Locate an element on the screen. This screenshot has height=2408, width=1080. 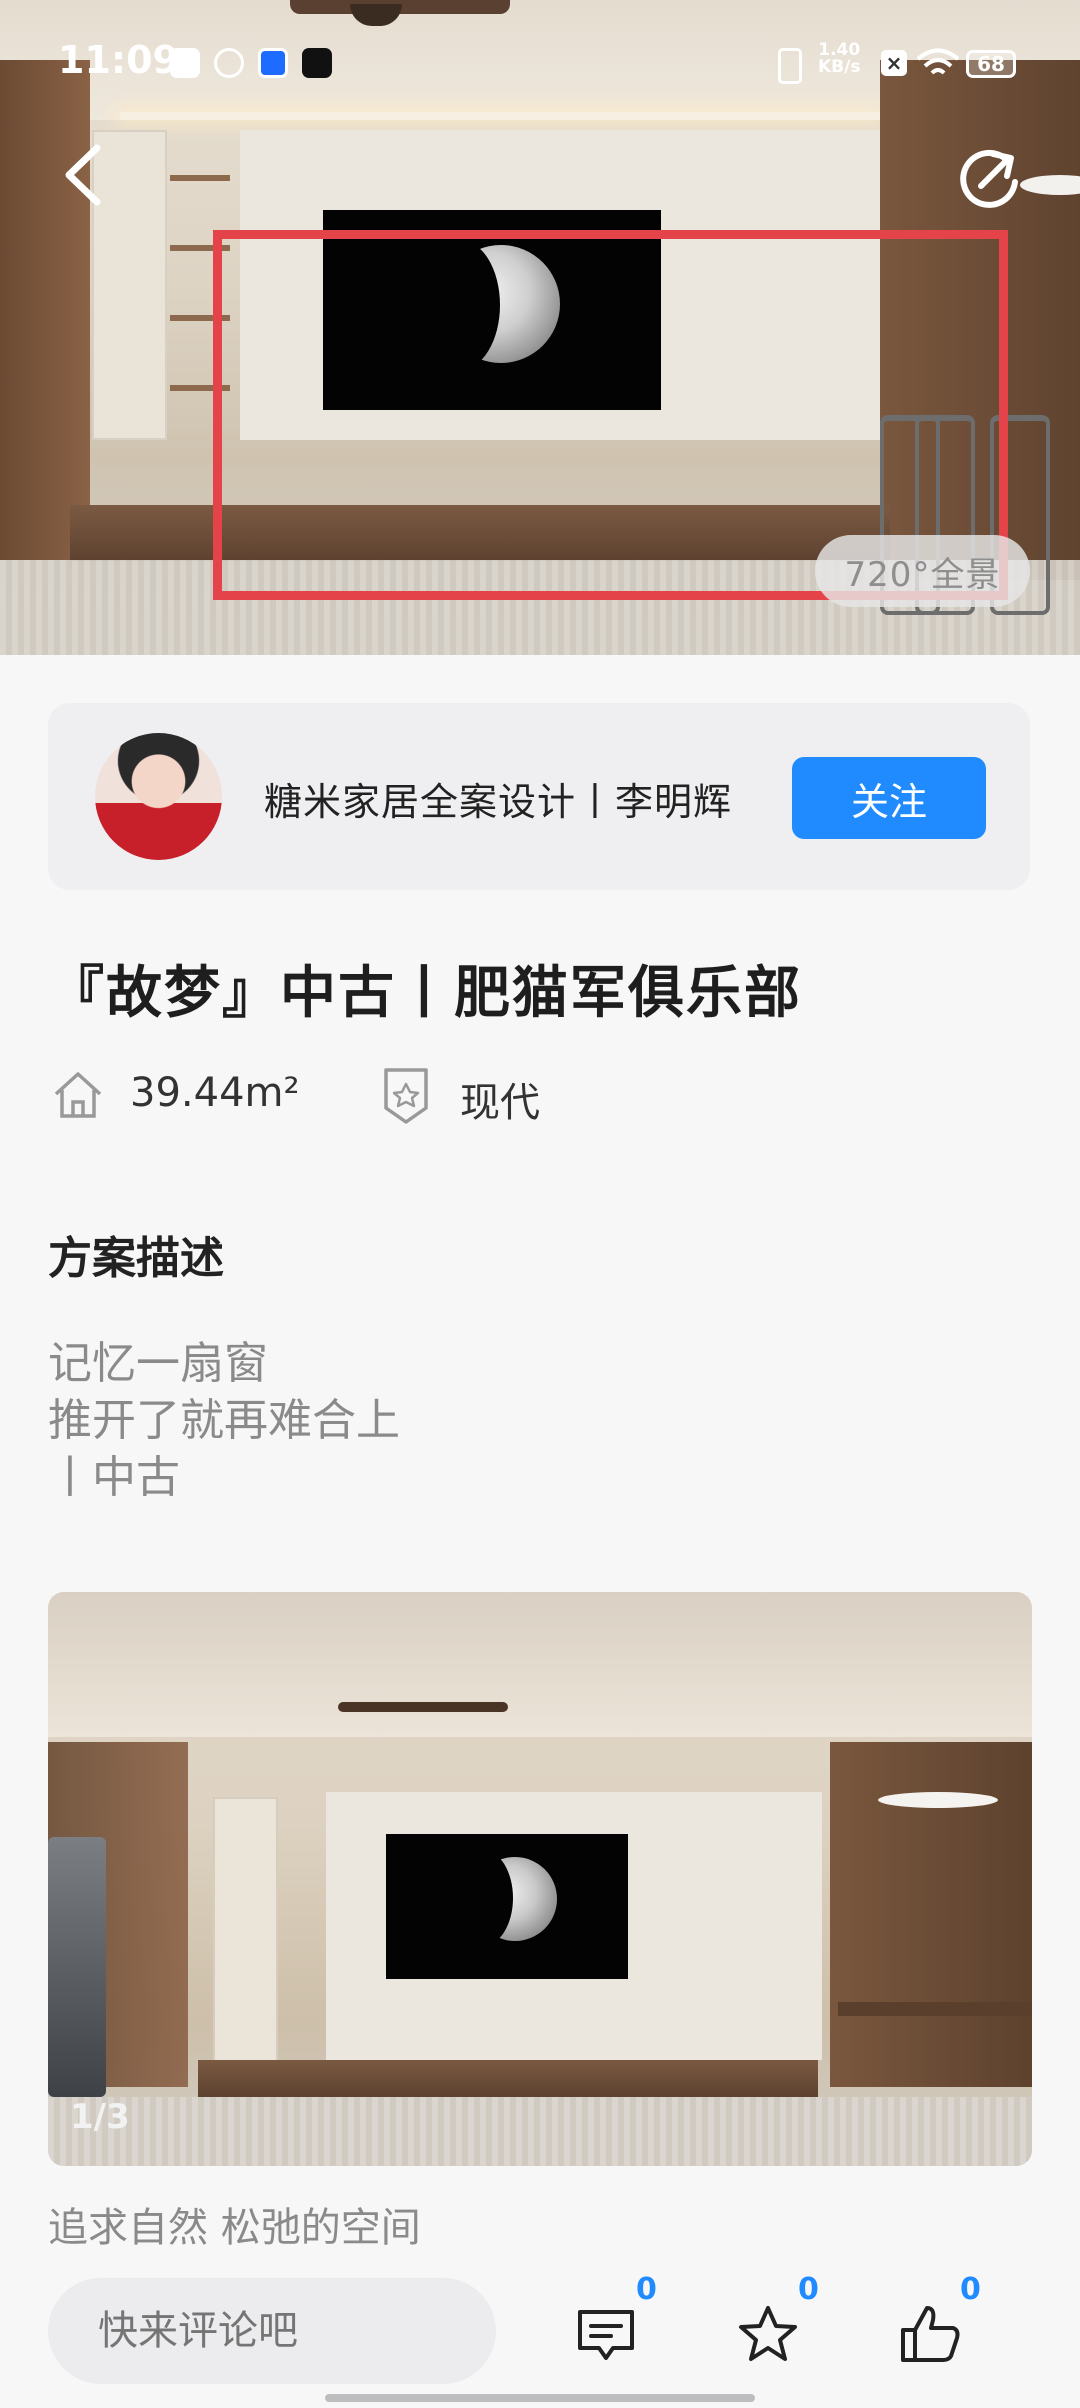
photo-tv-console is located at coordinates (508, 2080).